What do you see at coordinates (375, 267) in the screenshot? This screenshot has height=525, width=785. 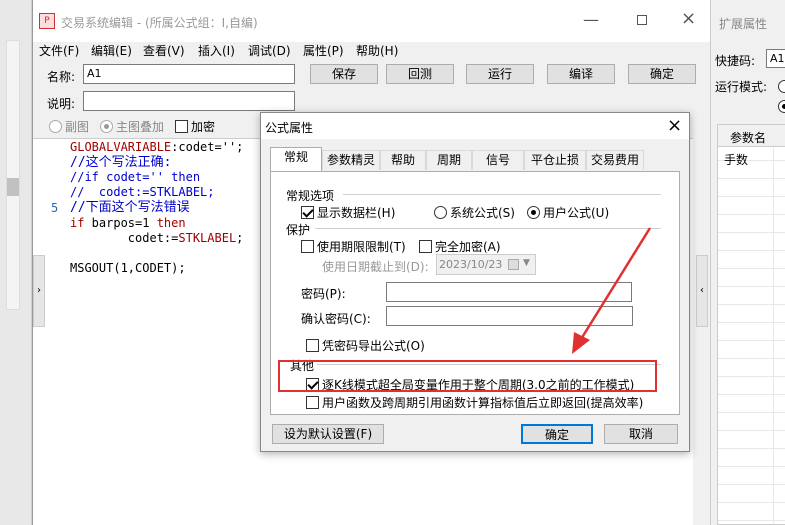 I see `expiry-date-label: 使用日期截止到(D):` at bounding box center [375, 267].